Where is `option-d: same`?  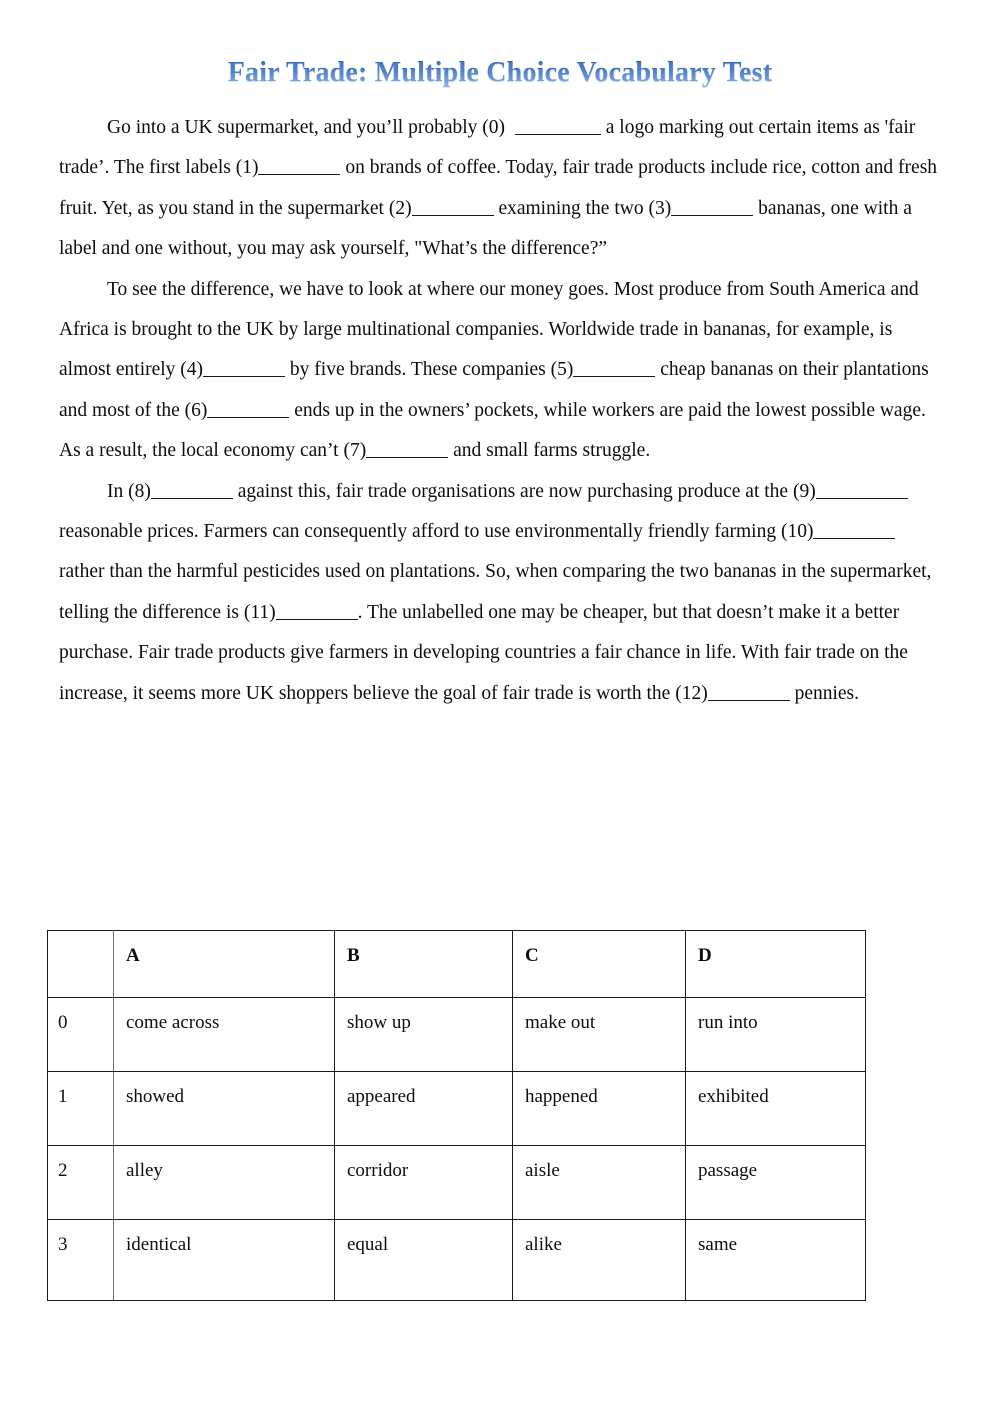
option-d: same is located at coordinates (775, 1260).